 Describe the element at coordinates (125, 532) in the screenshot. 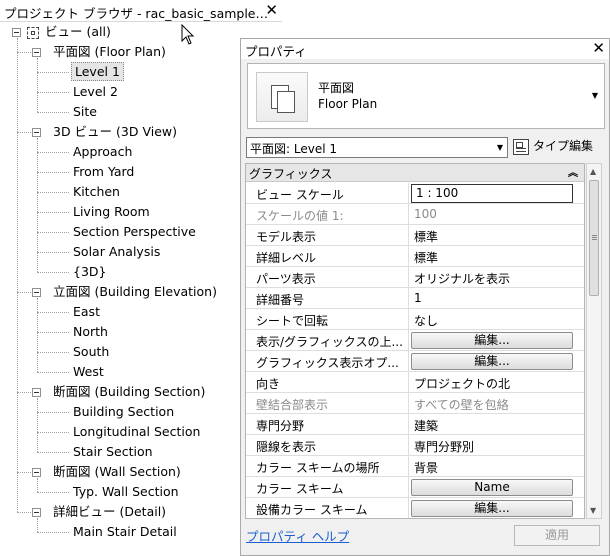

I see `tree-item: Main Stair Detail` at that location.